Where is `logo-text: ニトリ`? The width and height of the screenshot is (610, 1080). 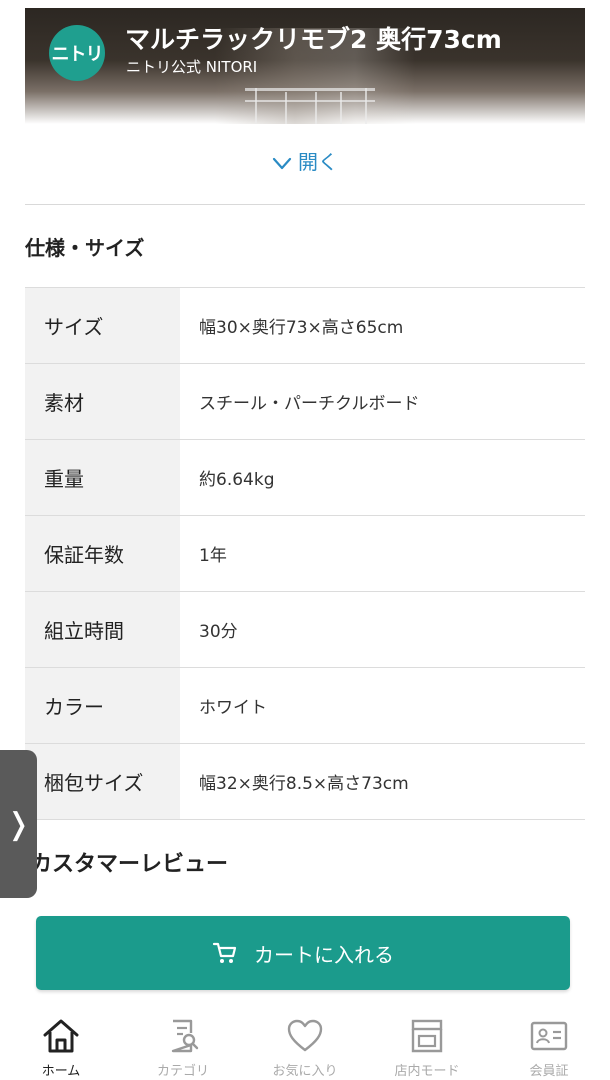
logo-text: ニトリ is located at coordinates (77, 54).